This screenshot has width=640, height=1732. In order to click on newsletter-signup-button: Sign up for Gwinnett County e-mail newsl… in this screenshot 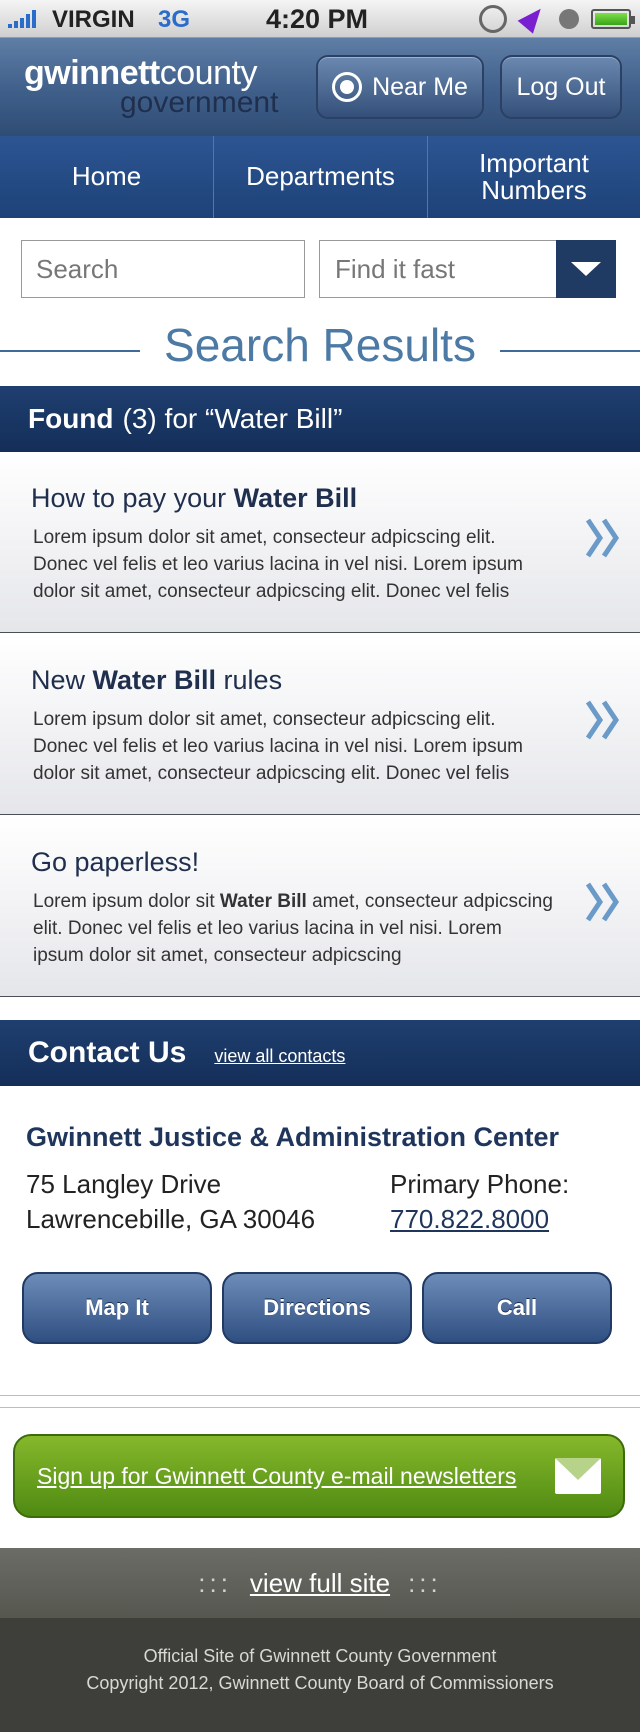, I will do `click(319, 1476)`.